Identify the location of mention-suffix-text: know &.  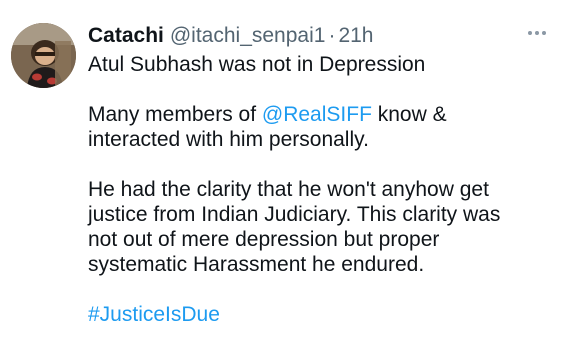
(409, 114).